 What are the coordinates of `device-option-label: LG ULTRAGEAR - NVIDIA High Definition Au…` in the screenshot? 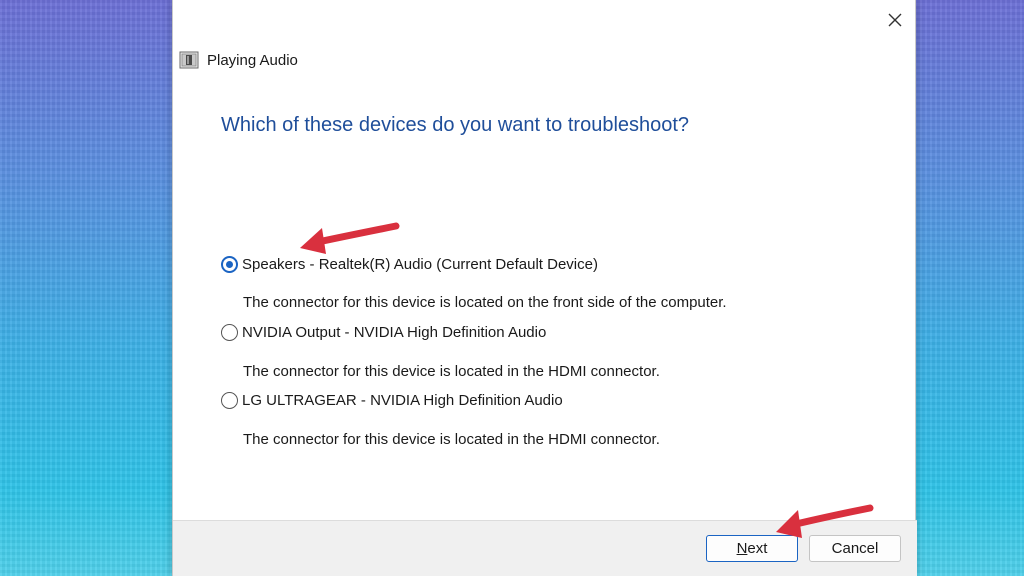 It's located at (402, 400).